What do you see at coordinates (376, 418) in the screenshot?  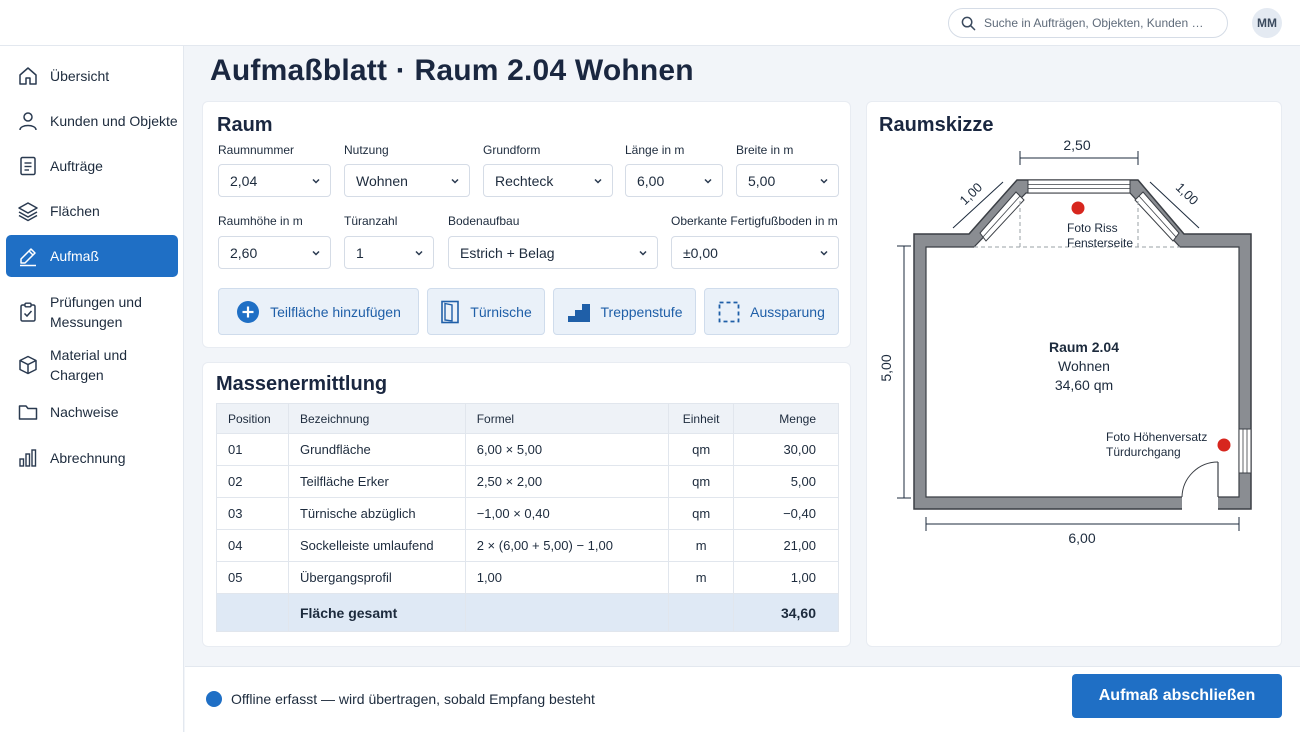 I see `column-header: Bezeichnung` at bounding box center [376, 418].